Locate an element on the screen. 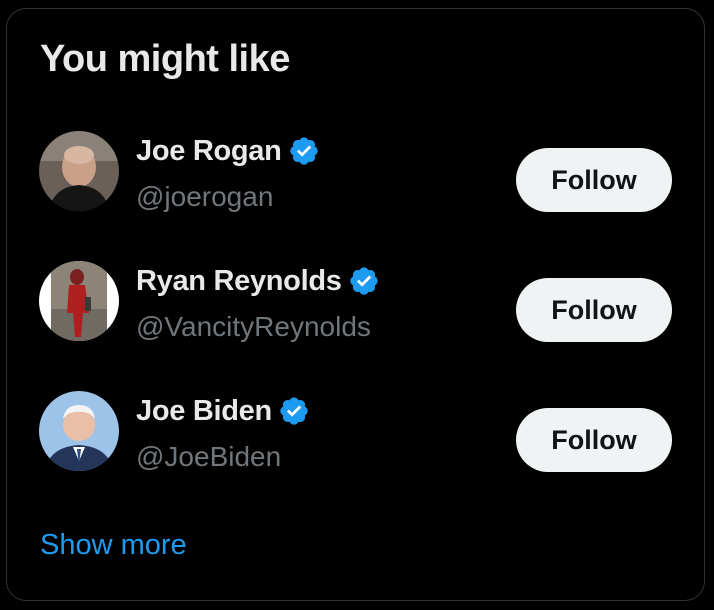 Image resolution: width=714 pixels, height=610 pixels. account-name: Joe Biden is located at coordinates (204, 411).